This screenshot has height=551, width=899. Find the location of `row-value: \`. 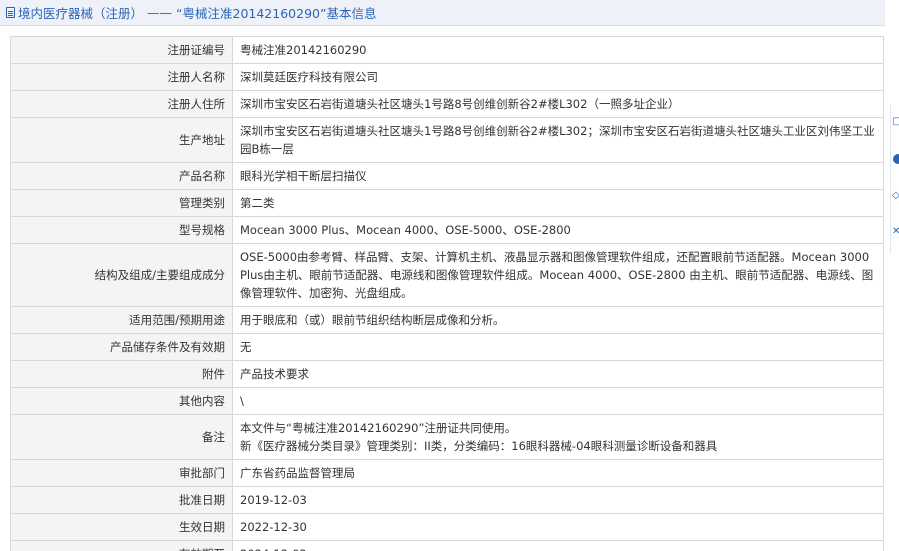

row-value: \ is located at coordinates (558, 401).